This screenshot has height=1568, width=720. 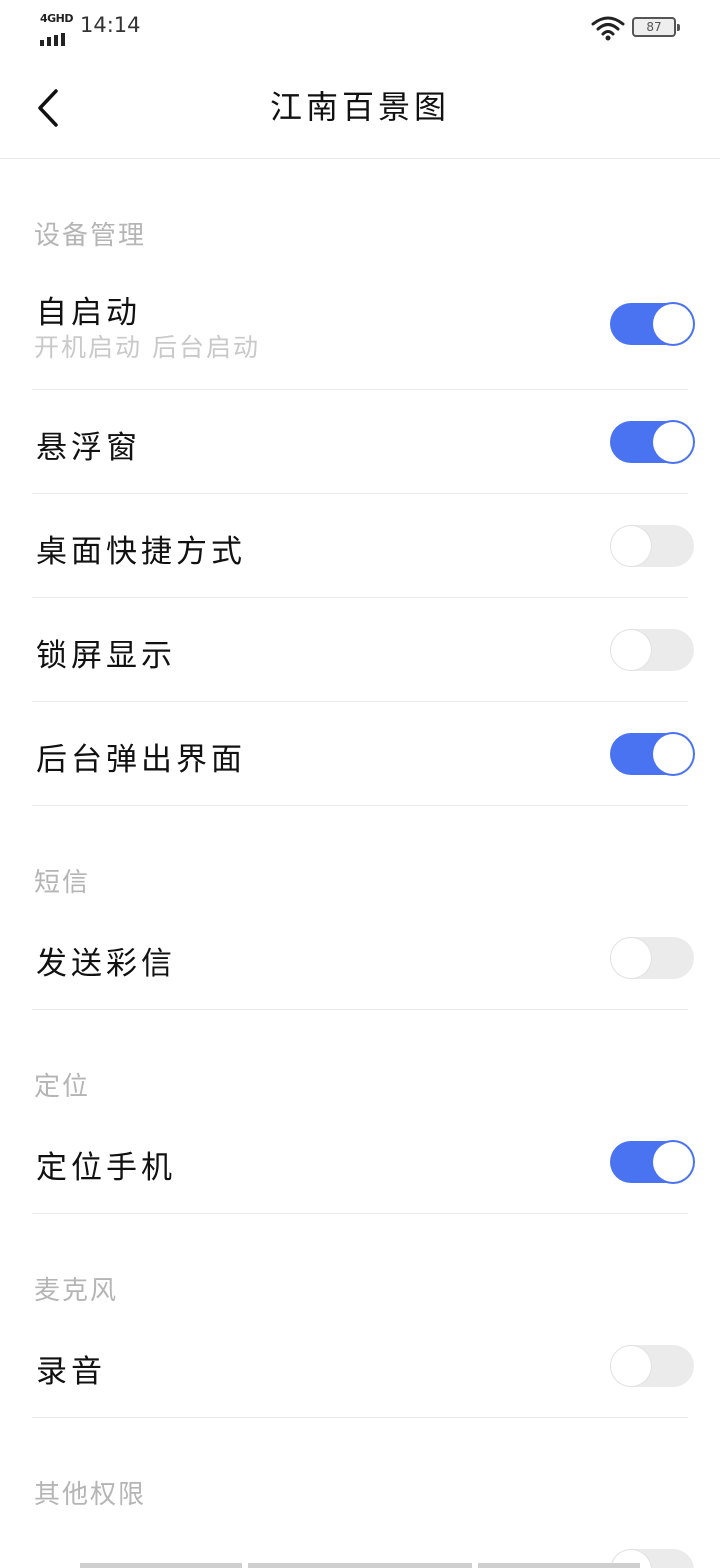 I want to click on section-header-sms: 短信, so click(x=360, y=856).